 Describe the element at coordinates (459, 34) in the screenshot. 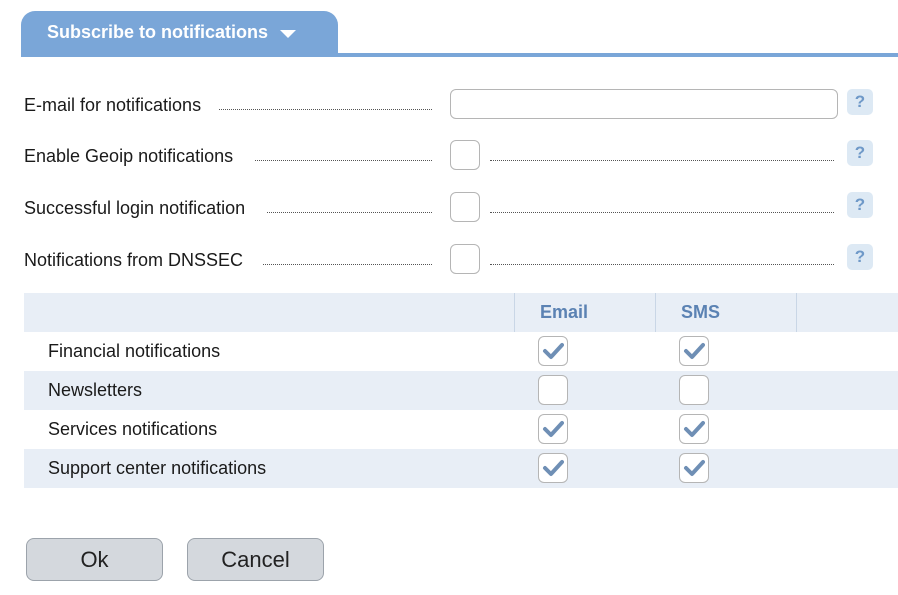

I see `tab-bar: Subscribe to notifications` at that location.